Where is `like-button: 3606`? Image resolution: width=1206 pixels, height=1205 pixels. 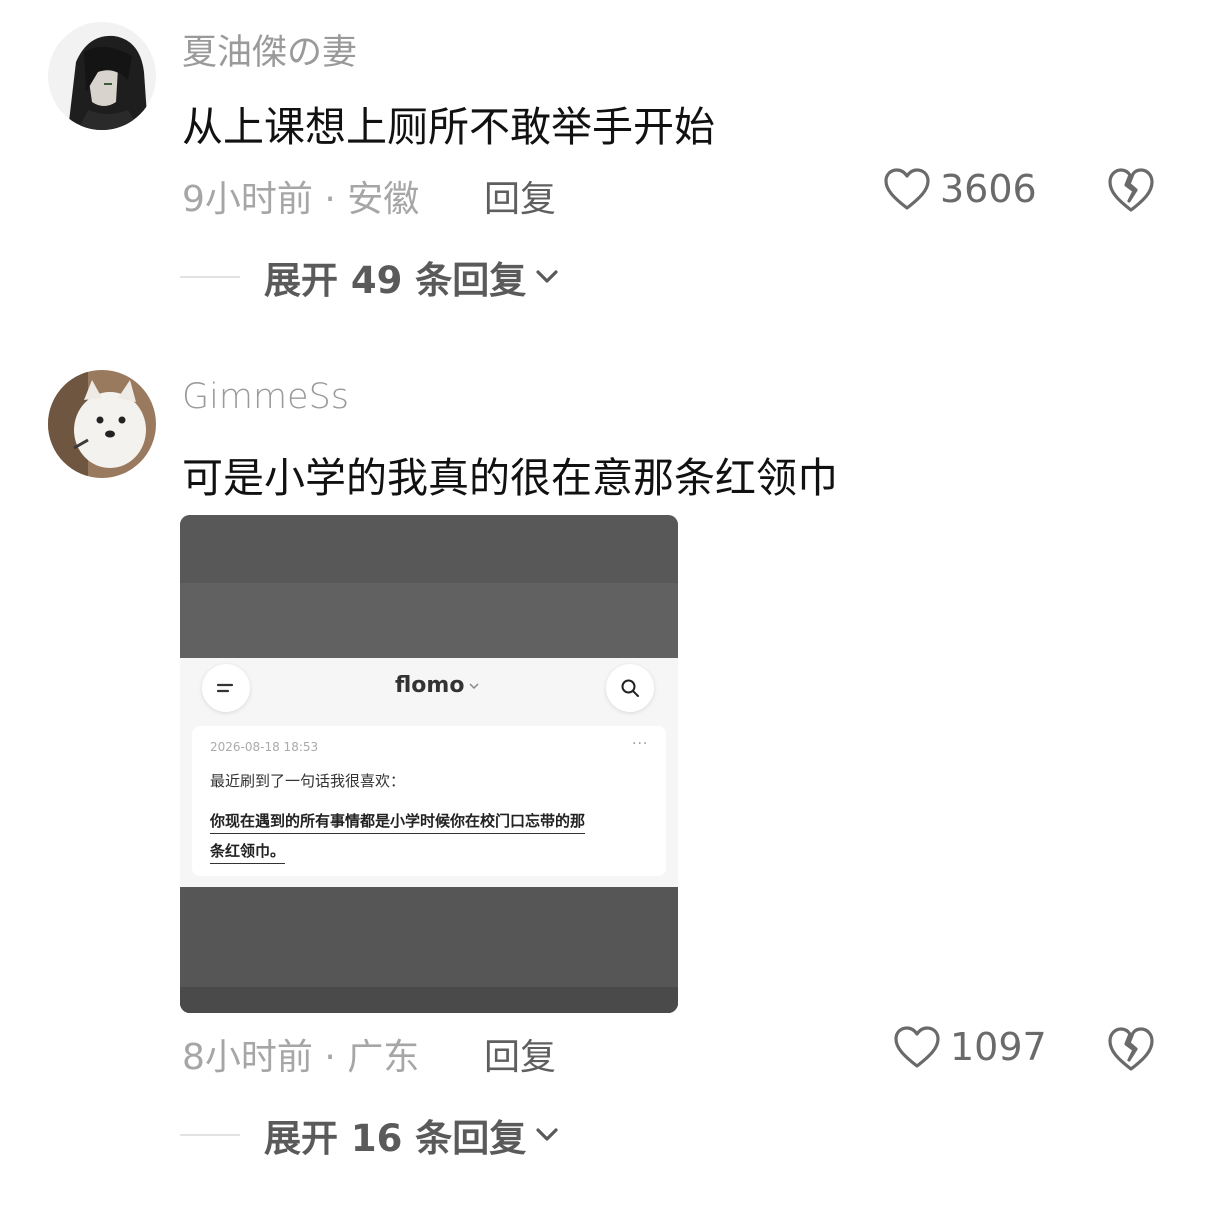 like-button: 3606 is located at coordinates (959, 189).